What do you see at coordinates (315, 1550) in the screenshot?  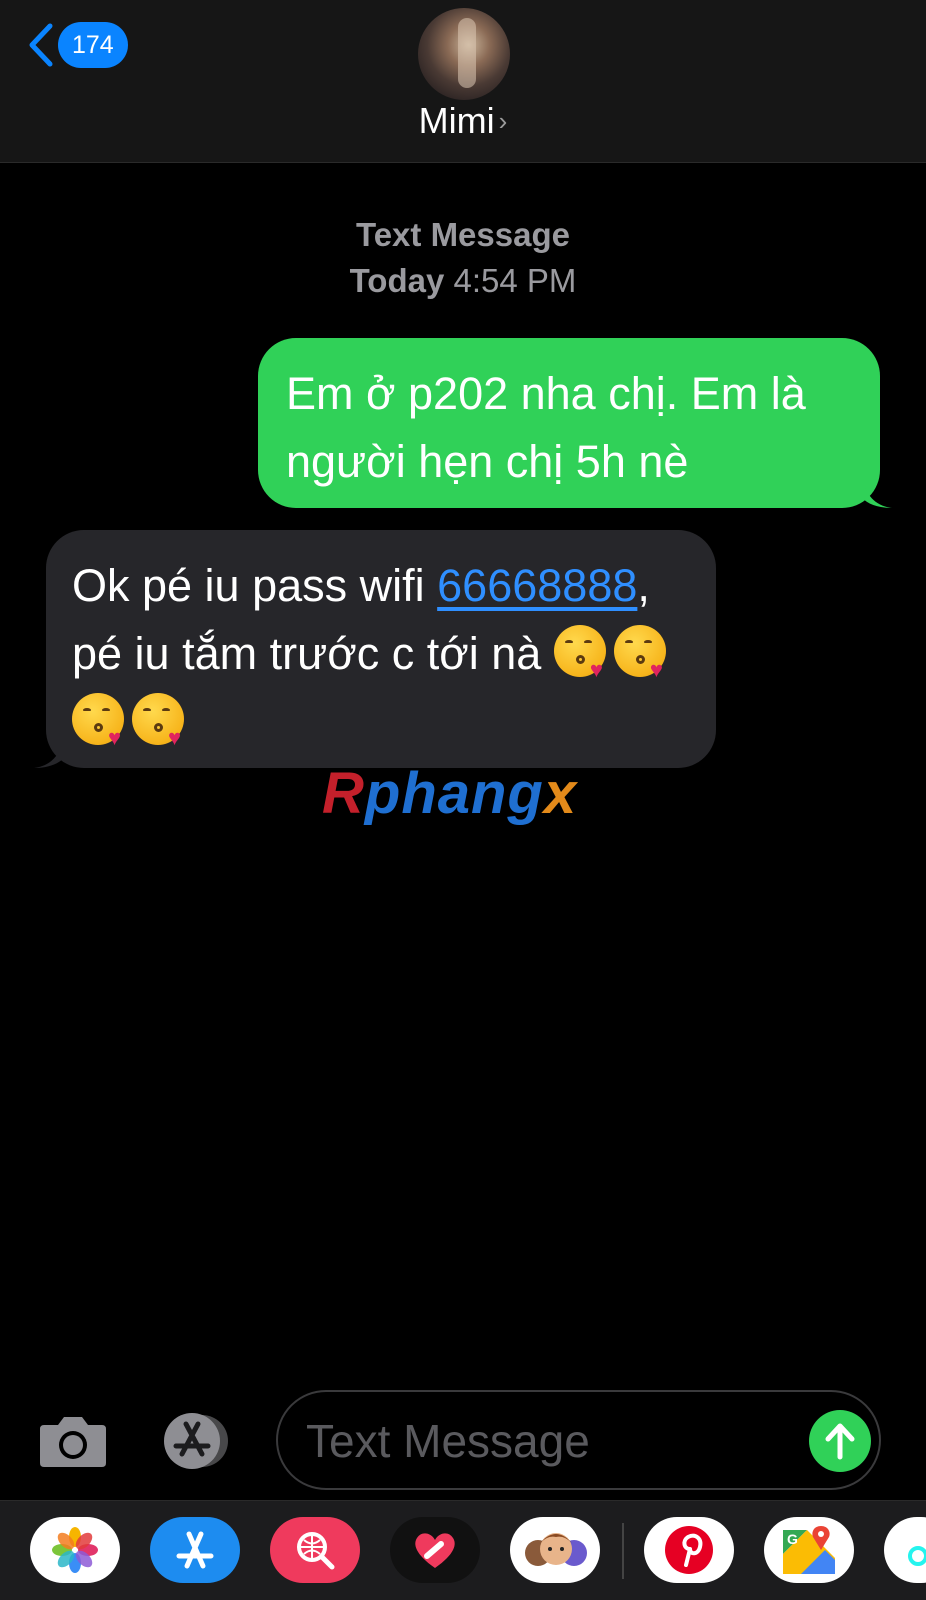 I see `web-images-search-icon` at bounding box center [315, 1550].